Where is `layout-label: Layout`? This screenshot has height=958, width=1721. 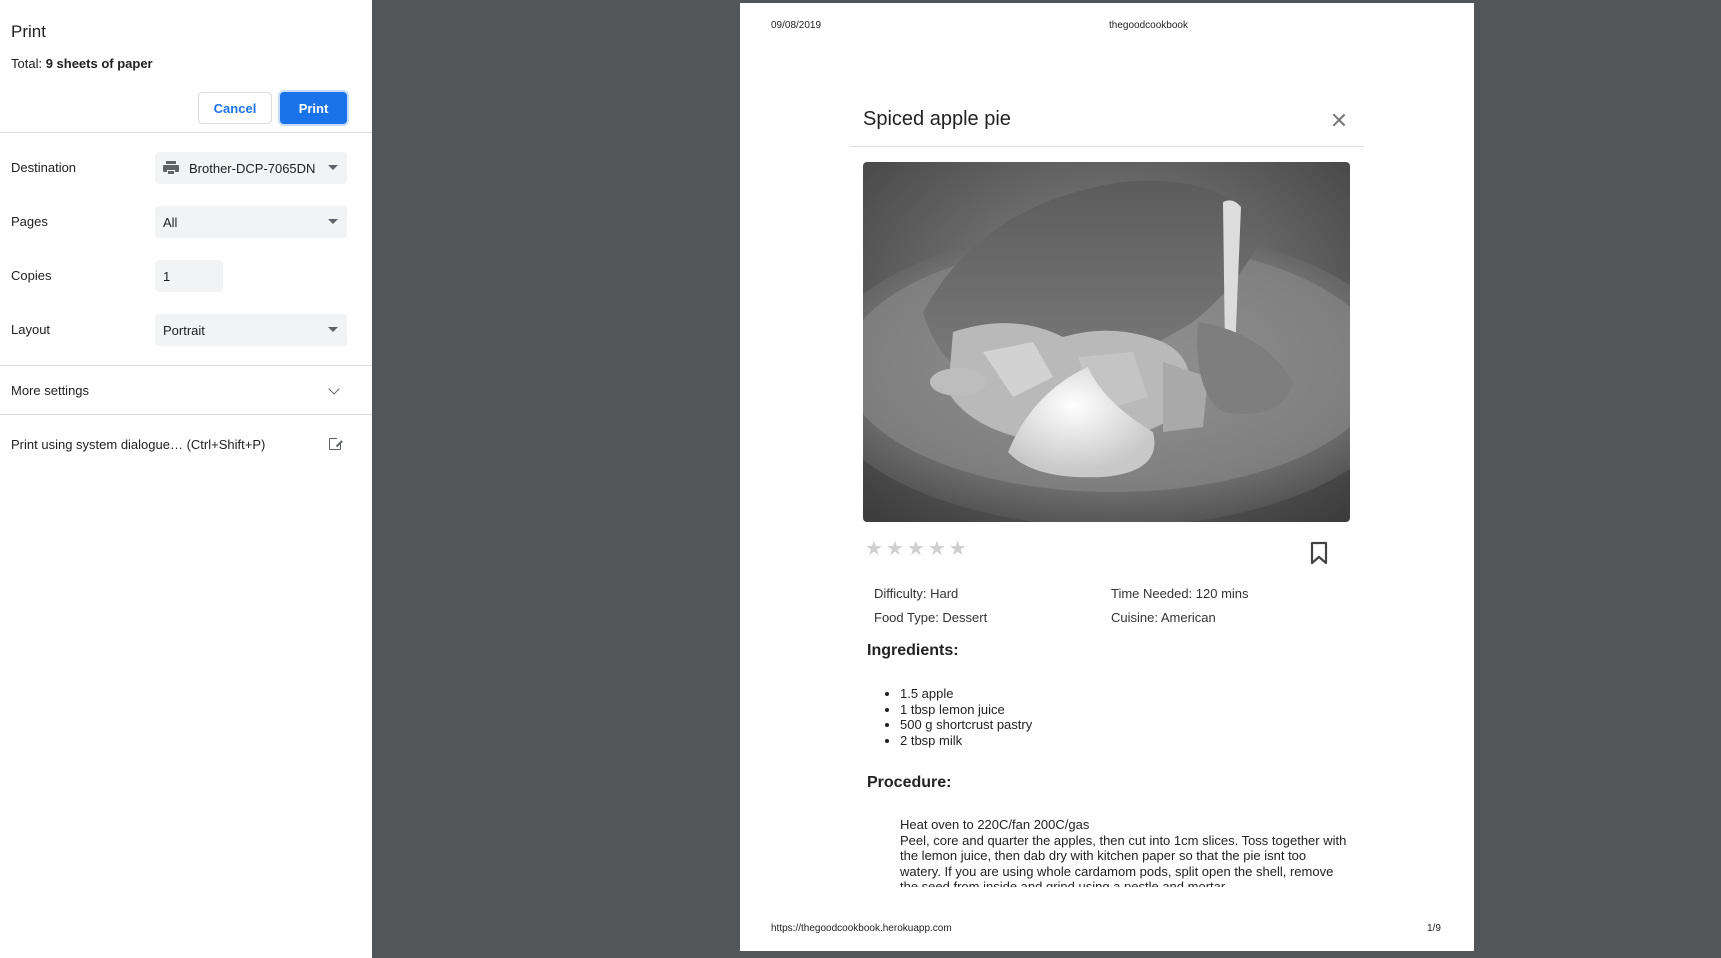
layout-label: Layout is located at coordinates (31, 329).